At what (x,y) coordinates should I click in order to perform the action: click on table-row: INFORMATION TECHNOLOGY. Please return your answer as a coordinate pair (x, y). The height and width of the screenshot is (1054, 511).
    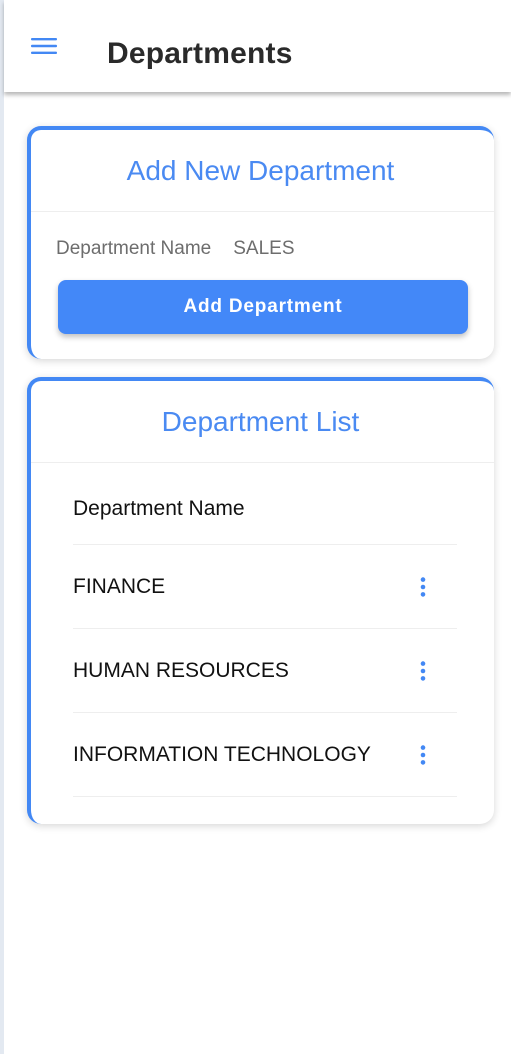
    Looking at the image, I should click on (265, 755).